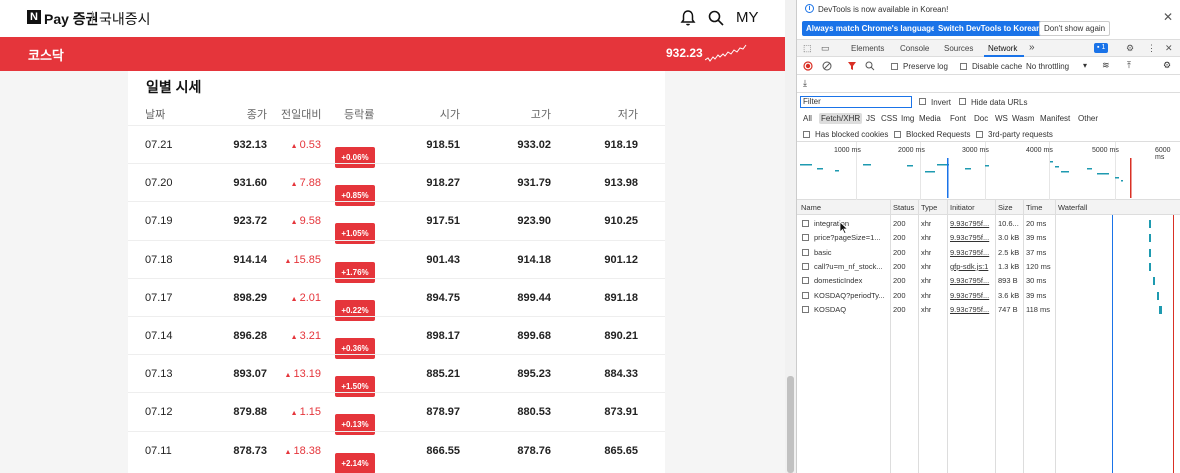  What do you see at coordinates (981, 118) in the screenshot?
I see `type-doc: Doc` at bounding box center [981, 118].